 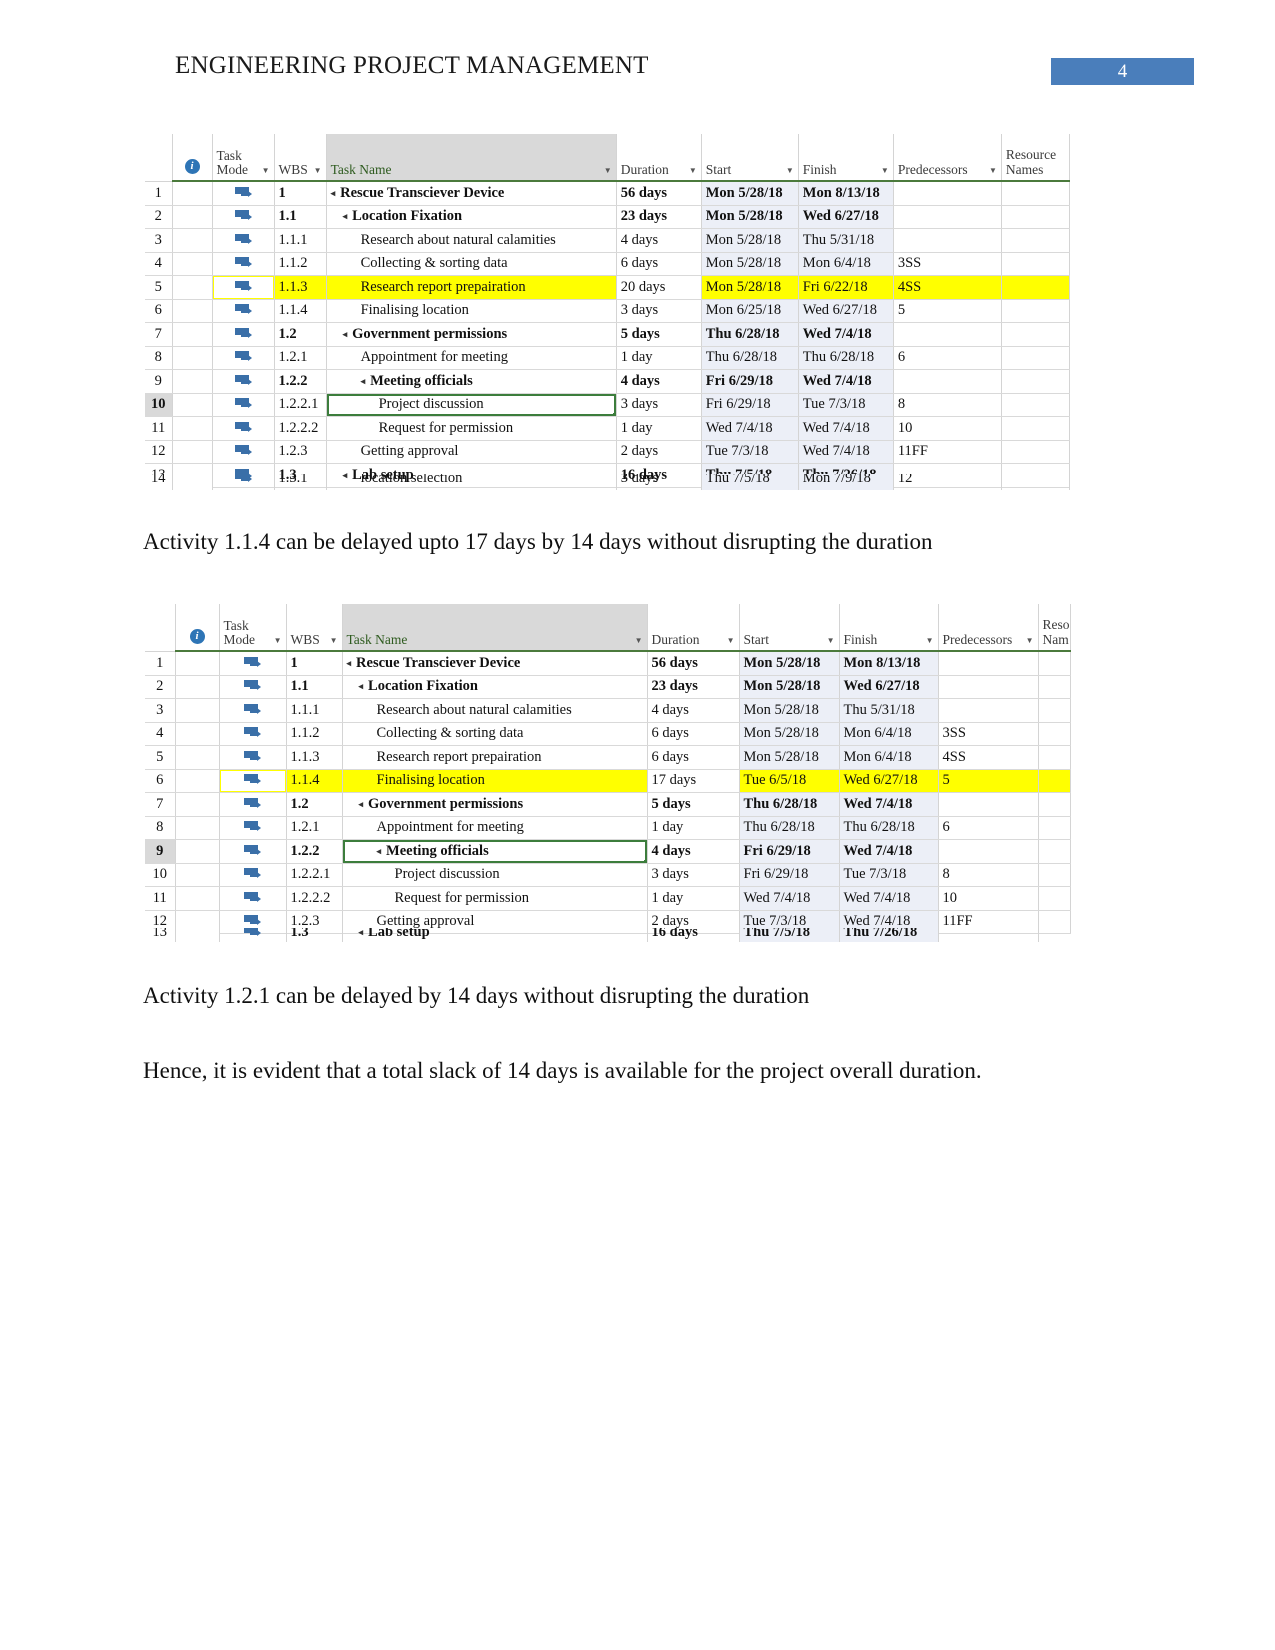 I want to click on row-number-cell: 4, so click(x=159, y=264).